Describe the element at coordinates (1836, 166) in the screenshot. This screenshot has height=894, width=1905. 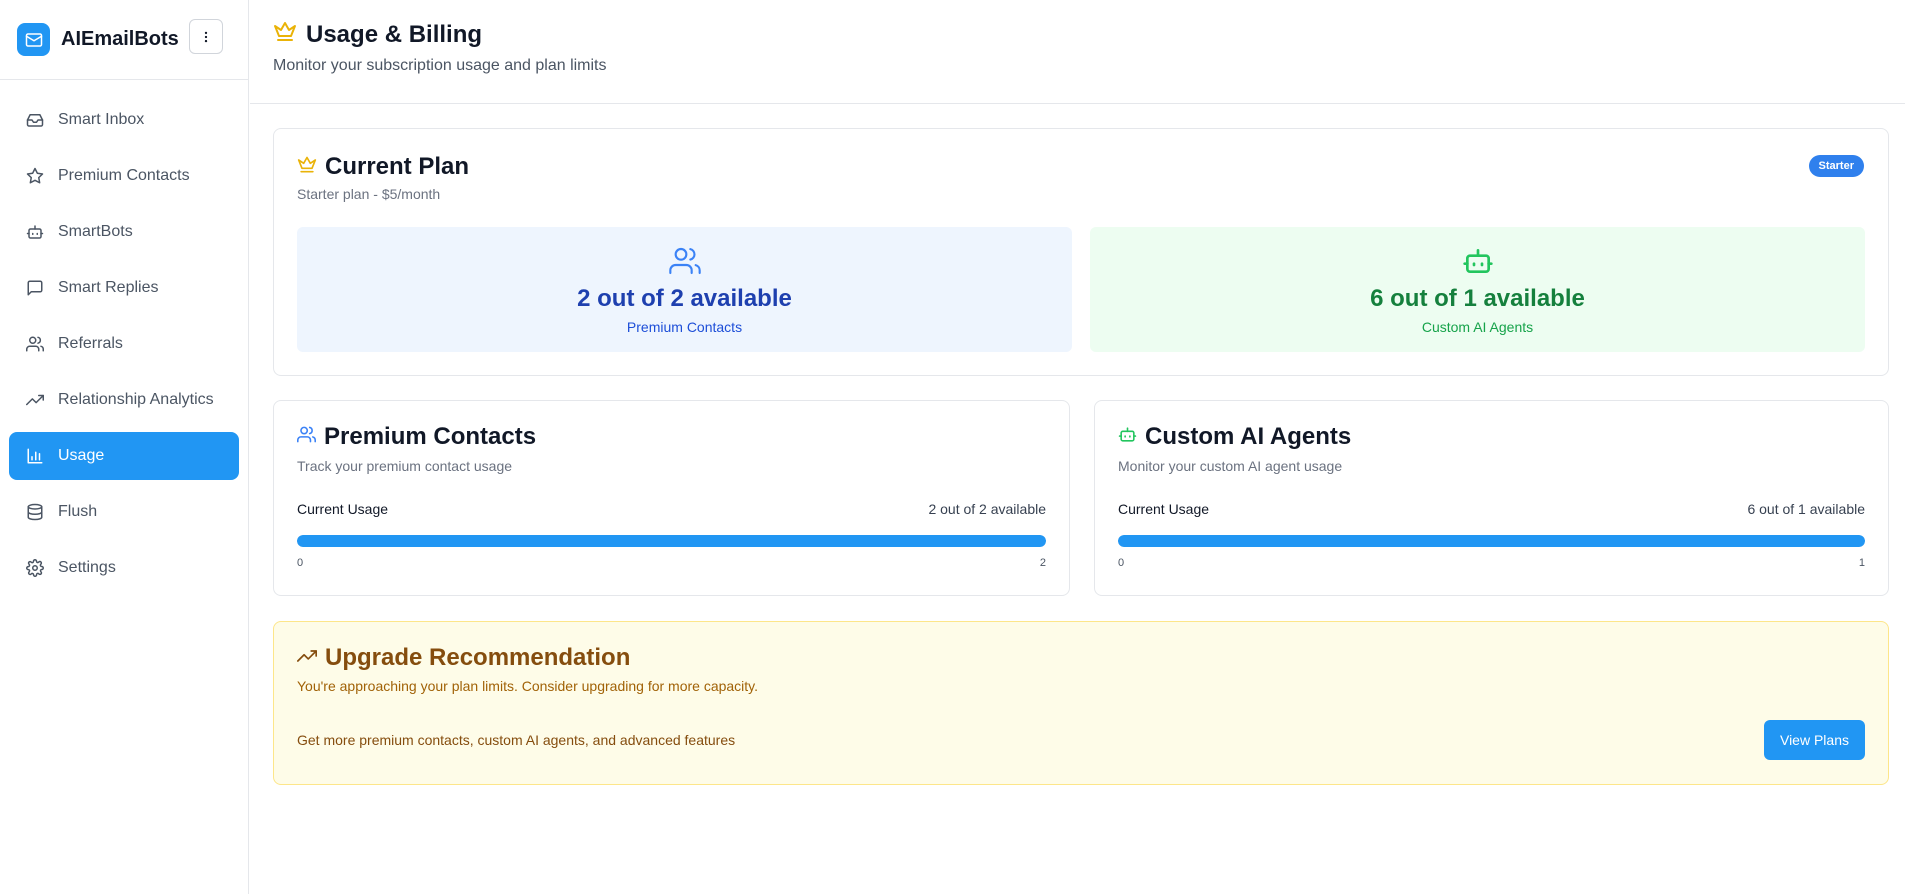
I see `plan-badge: Starter` at that location.